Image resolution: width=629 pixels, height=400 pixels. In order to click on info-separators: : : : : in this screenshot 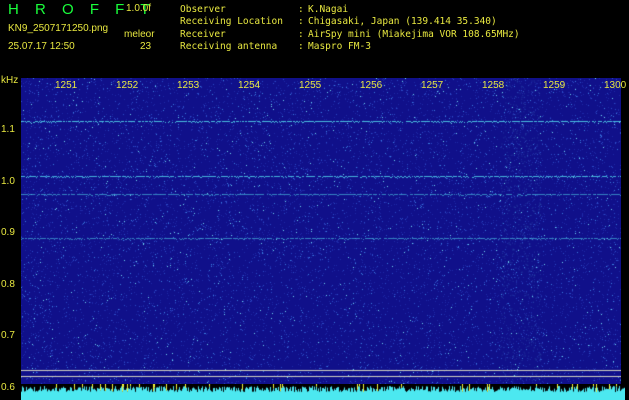, I will do `click(301, 29)`.